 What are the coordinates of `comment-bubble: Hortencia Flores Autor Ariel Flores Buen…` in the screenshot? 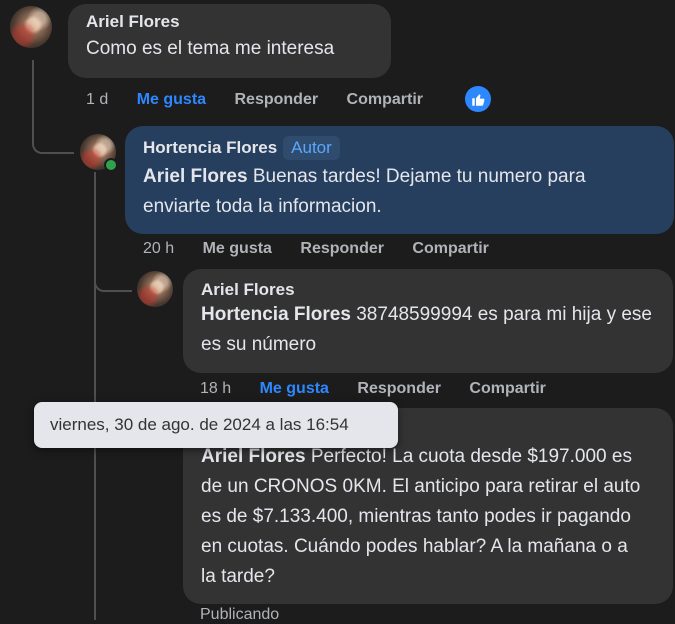 It's located at (399, 180).